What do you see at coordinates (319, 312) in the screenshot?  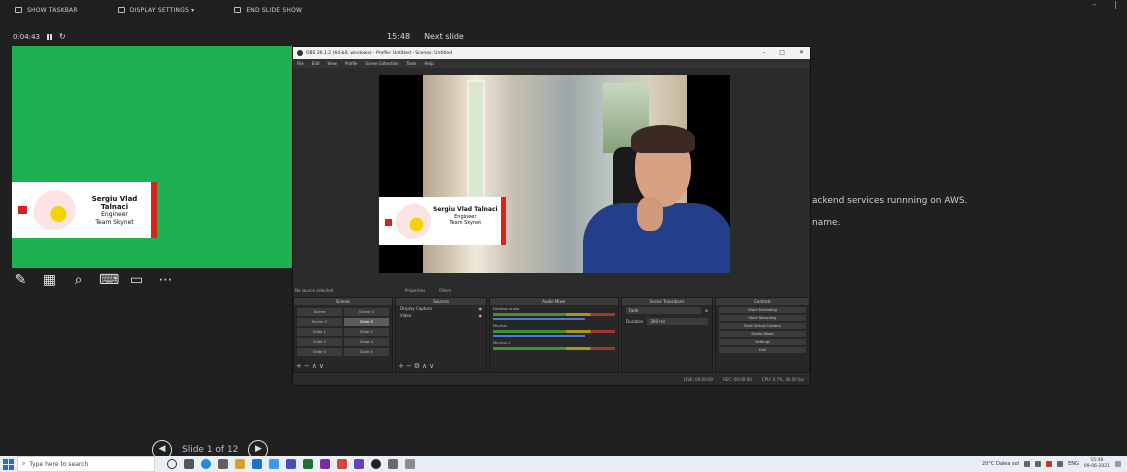 I see `scene-button: Scene` at bounding box center [319, 312].